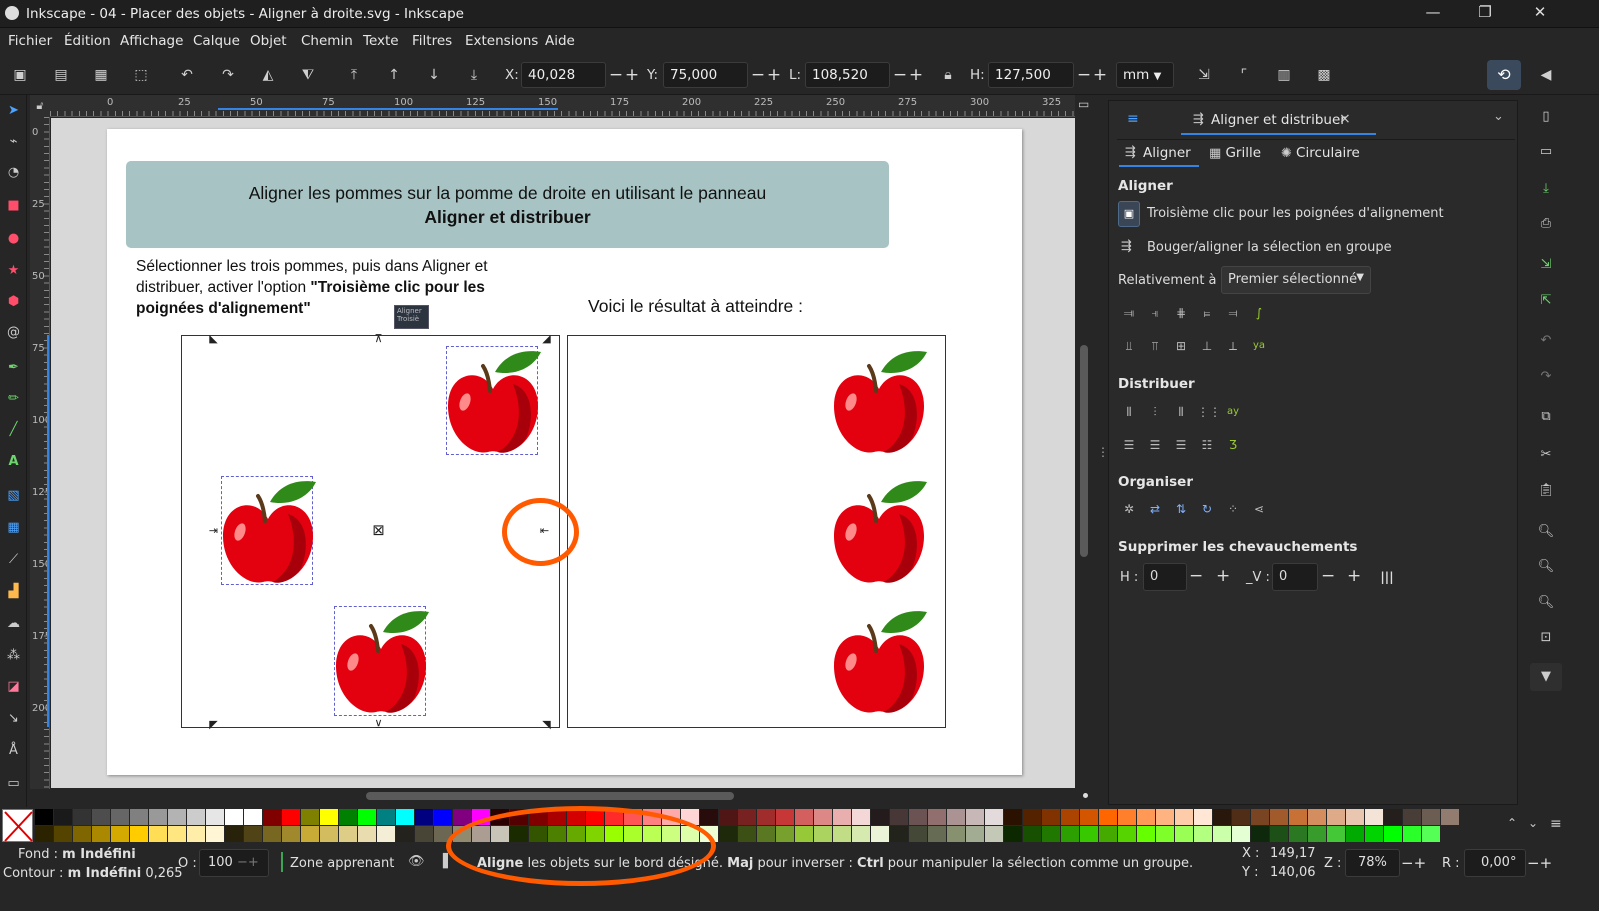  I want to click on relative-select: Premier sélectionné ▼, so click(1296, 280).